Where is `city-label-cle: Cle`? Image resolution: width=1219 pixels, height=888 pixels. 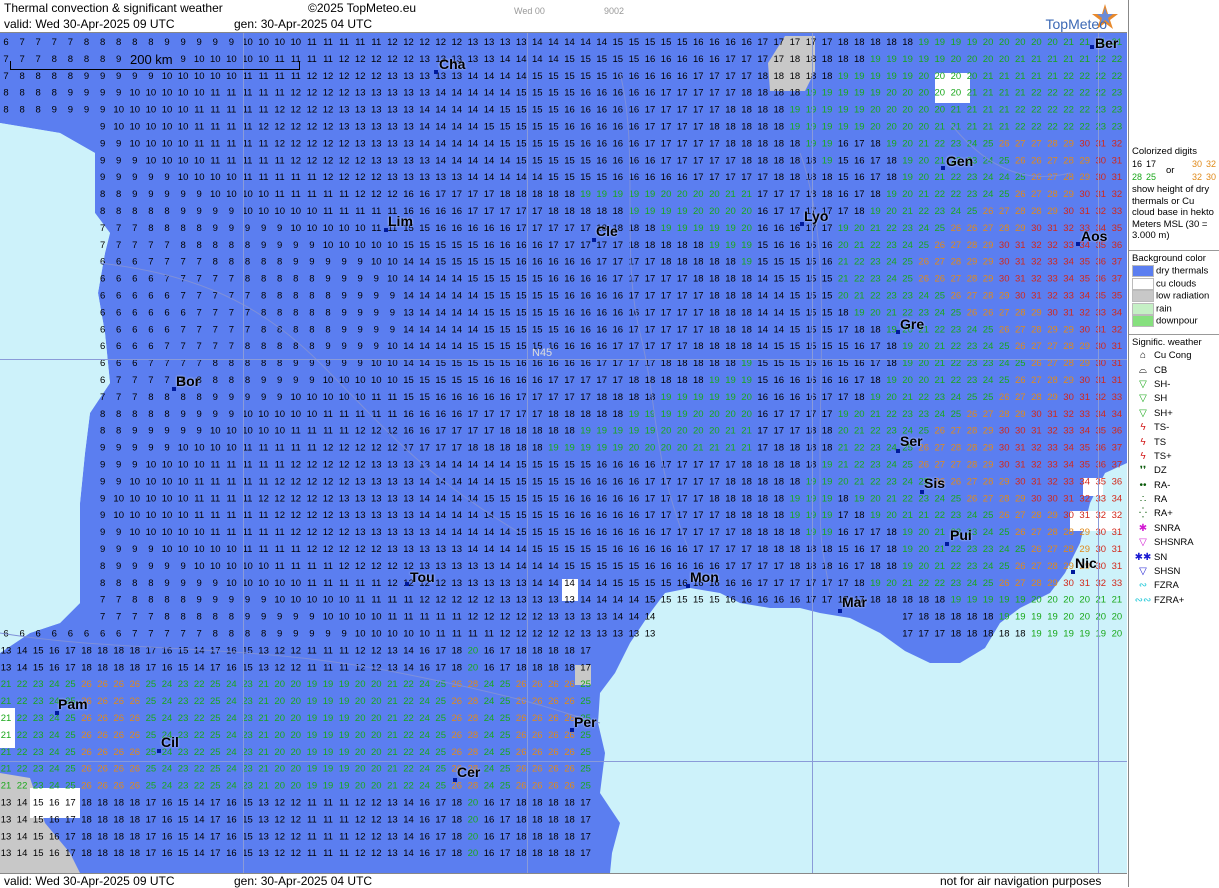
city-label-cle: Cle is located at coordinates (607, 231).